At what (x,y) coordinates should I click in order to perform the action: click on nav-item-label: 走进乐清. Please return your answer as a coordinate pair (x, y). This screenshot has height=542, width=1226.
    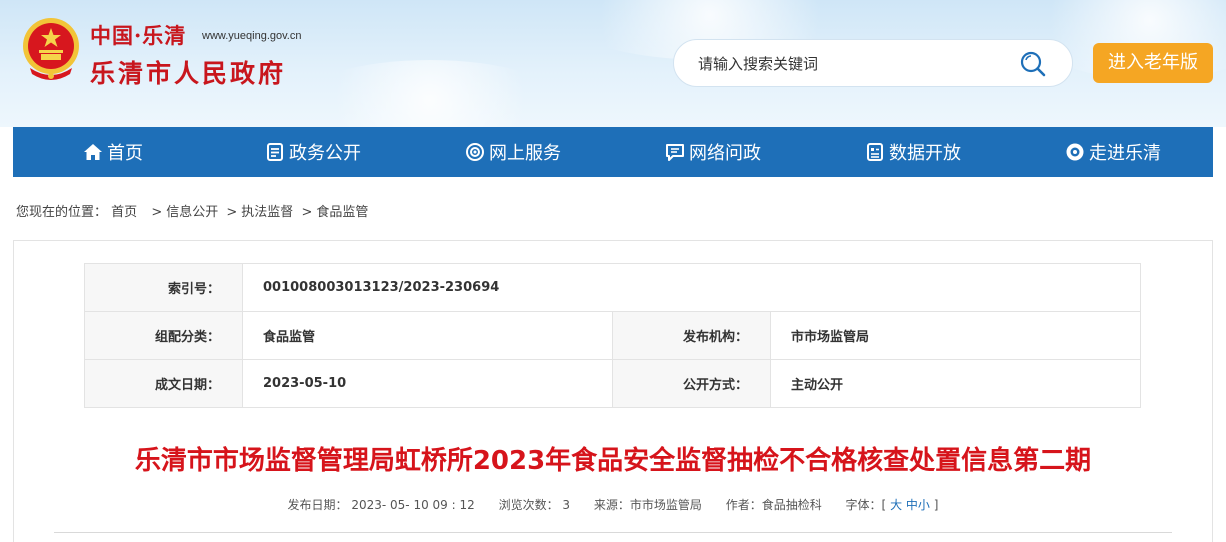
    Looking at the image, I should click on (1125, 153).